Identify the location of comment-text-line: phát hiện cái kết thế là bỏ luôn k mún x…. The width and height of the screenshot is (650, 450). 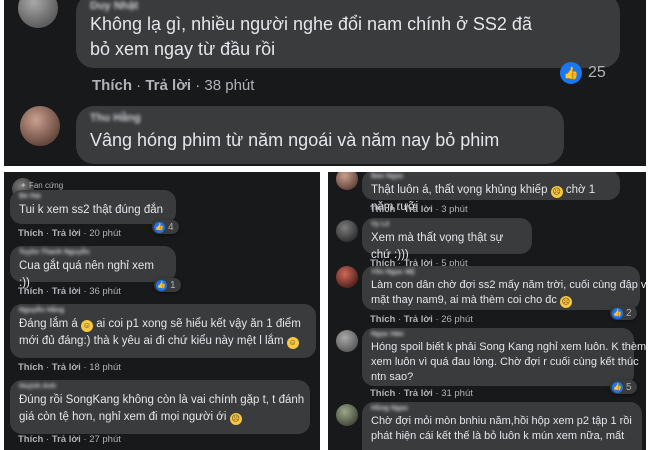
(498, 436).